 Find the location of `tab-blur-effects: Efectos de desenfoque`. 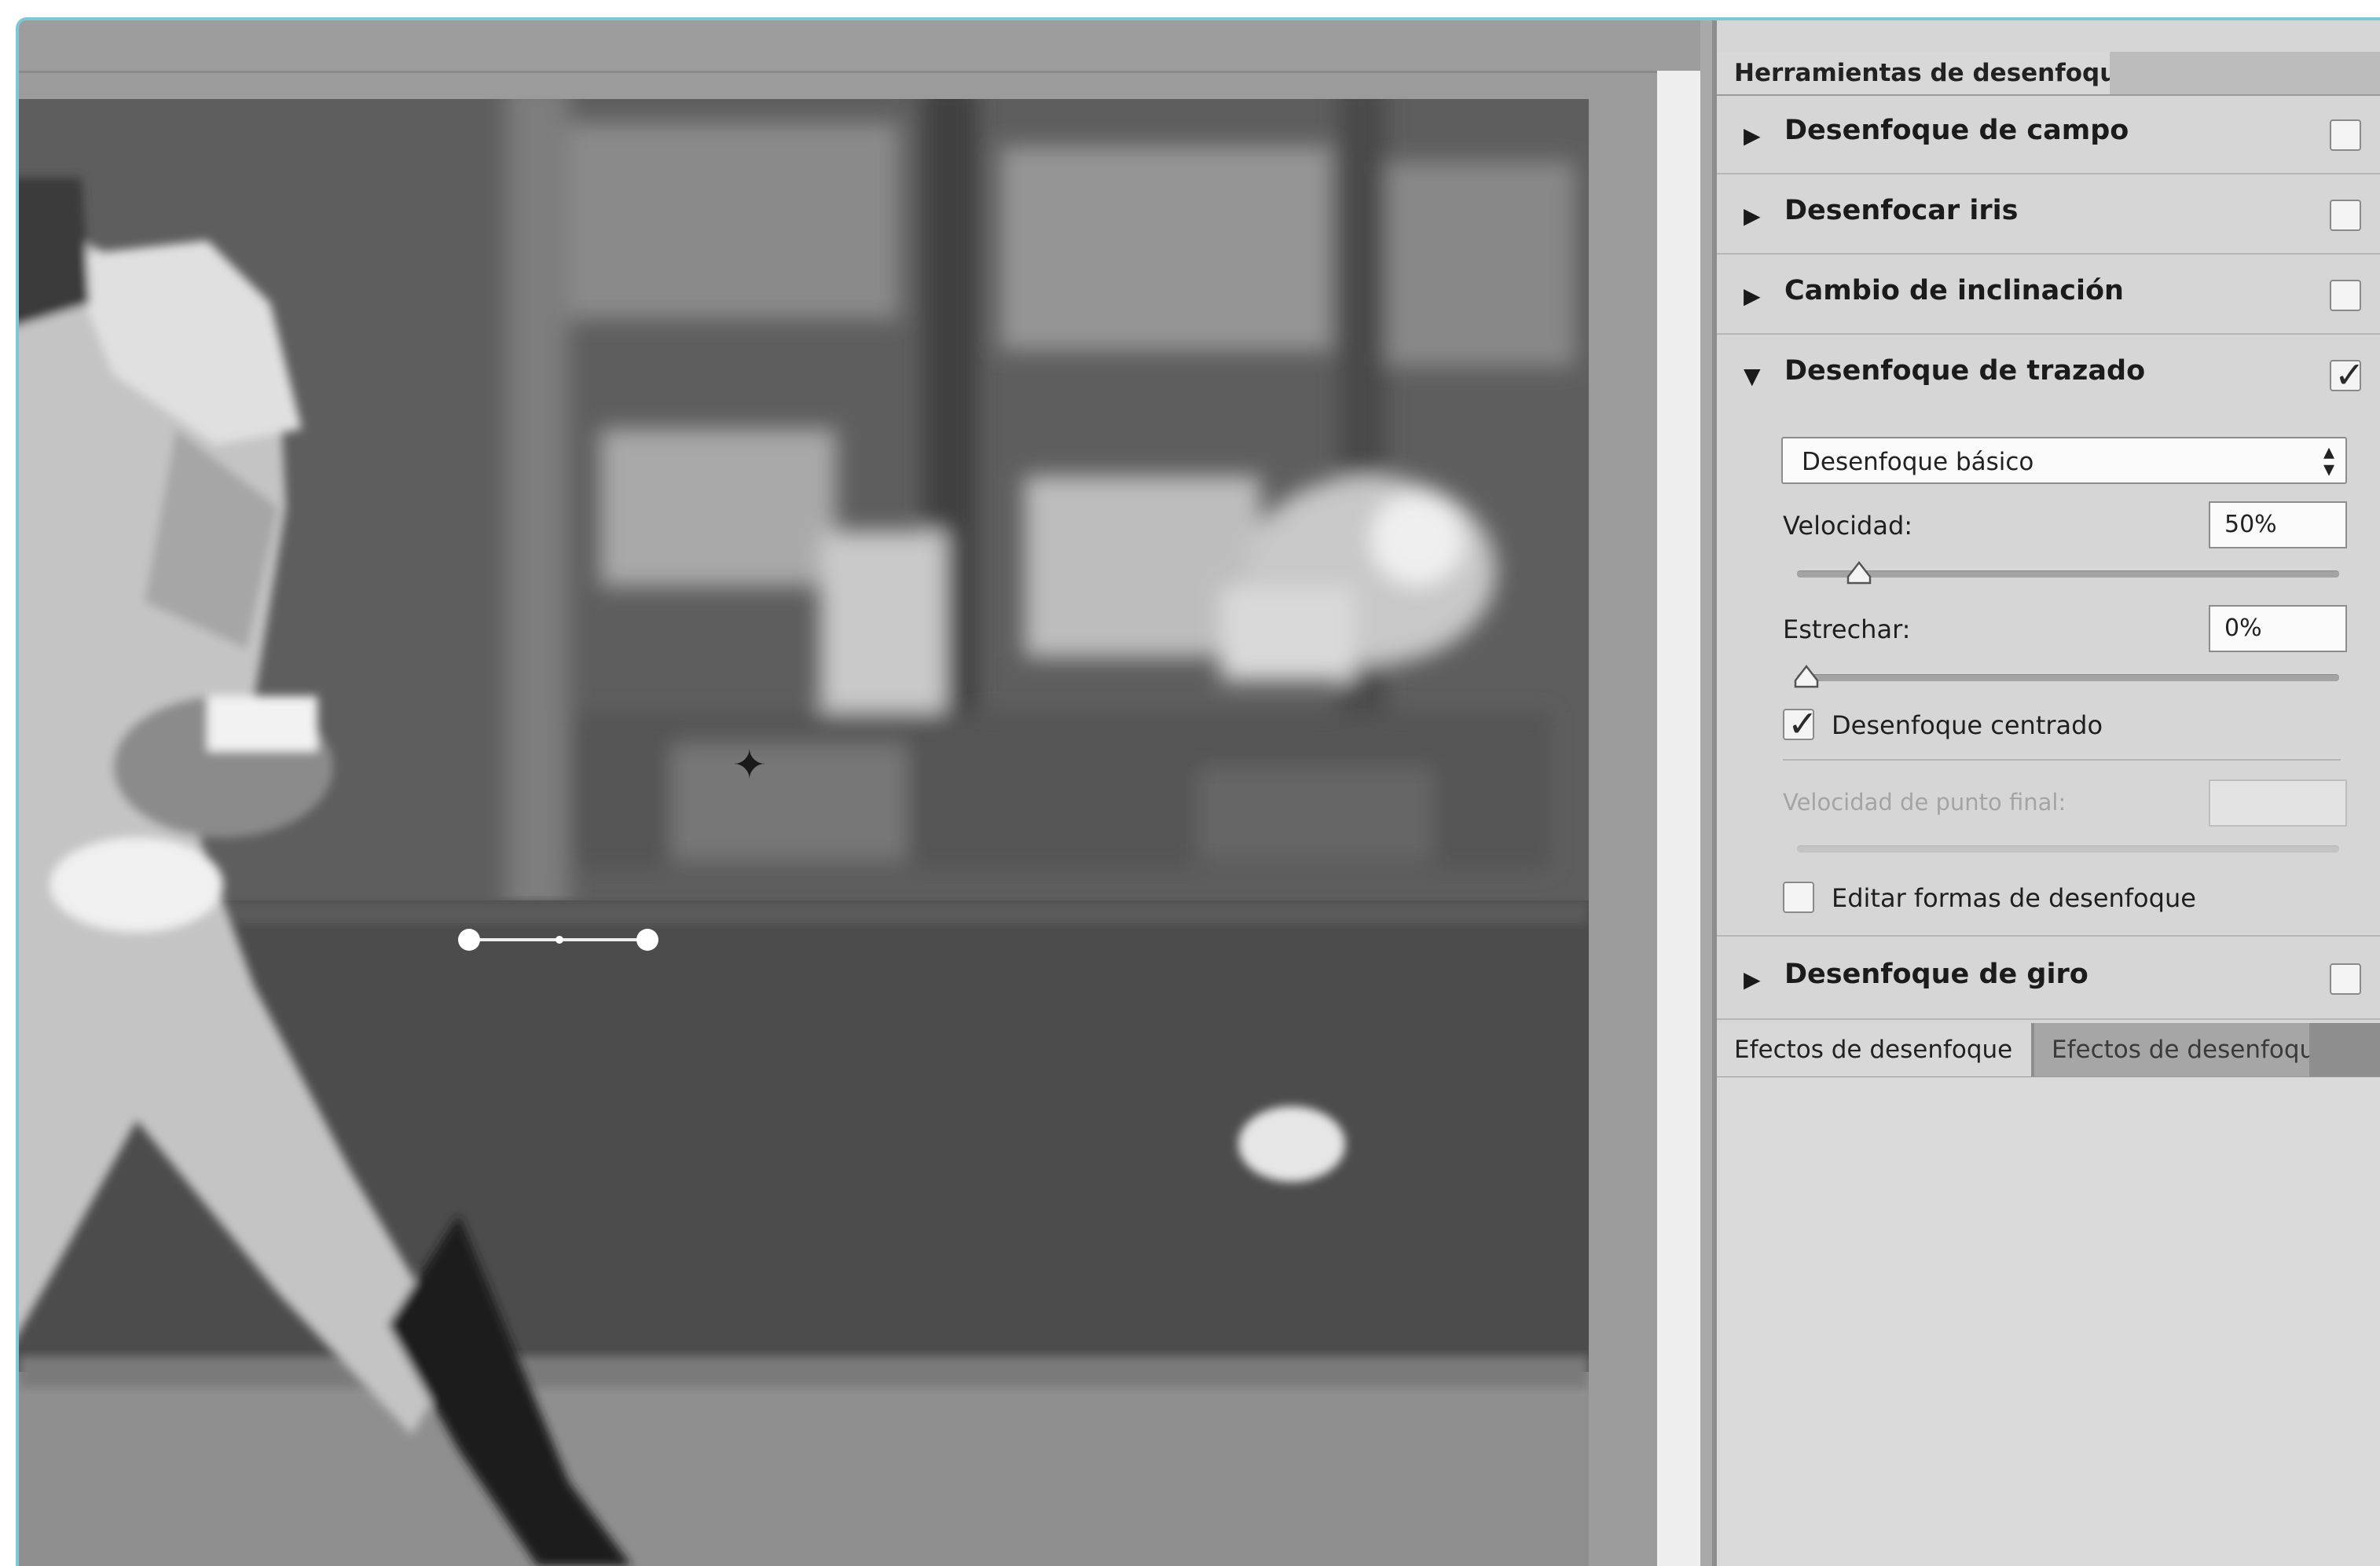

tab-blur-effects: Efectos de desenfoque is located at coordinates (1874, 1049).